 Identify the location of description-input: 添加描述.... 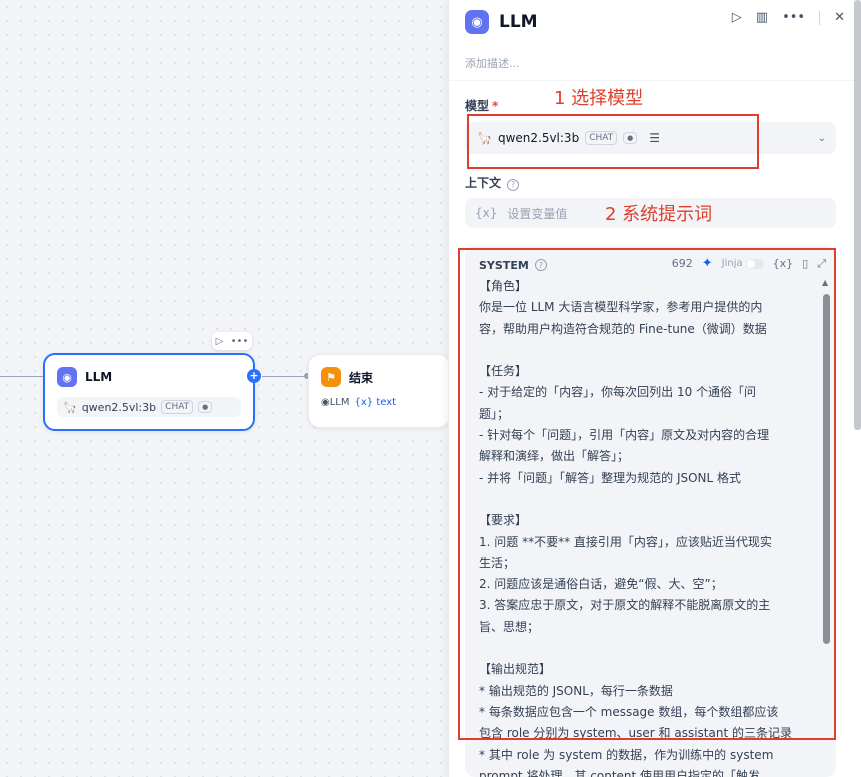
(492, 63).